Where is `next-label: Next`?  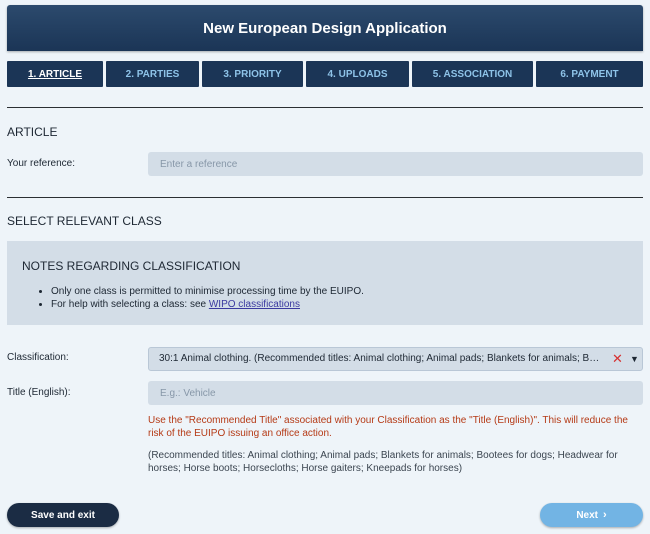 next-label: Next is located at coordinates (587, 515).